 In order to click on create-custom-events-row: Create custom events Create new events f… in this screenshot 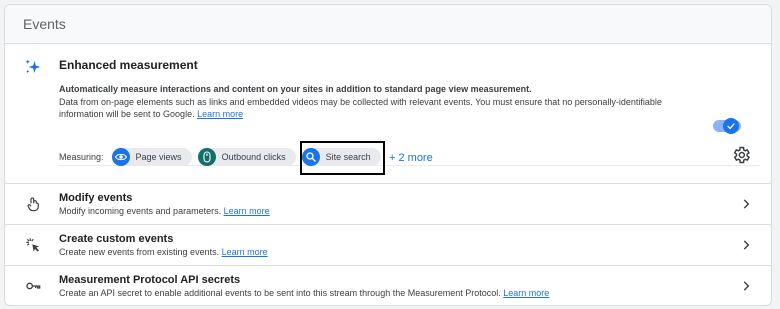, I will do `click(388, 245)`.